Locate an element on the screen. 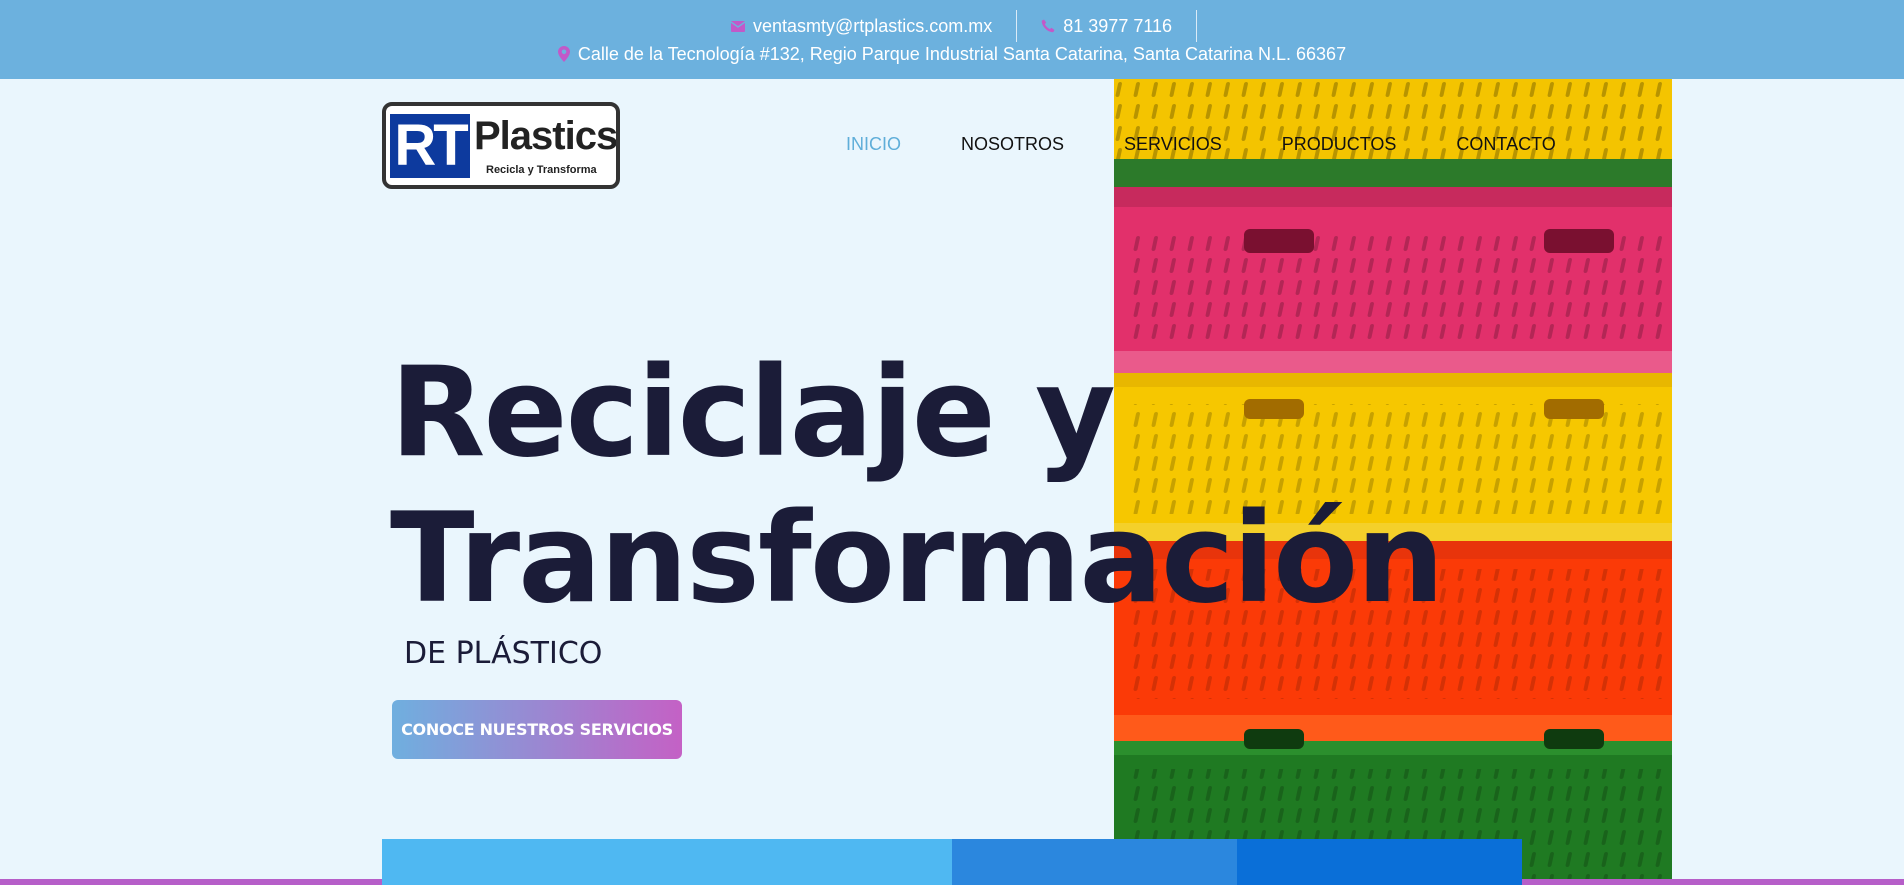 This screenshot has width=1904, height=885. logo-mark: RT is located at coordinates (430, 146).